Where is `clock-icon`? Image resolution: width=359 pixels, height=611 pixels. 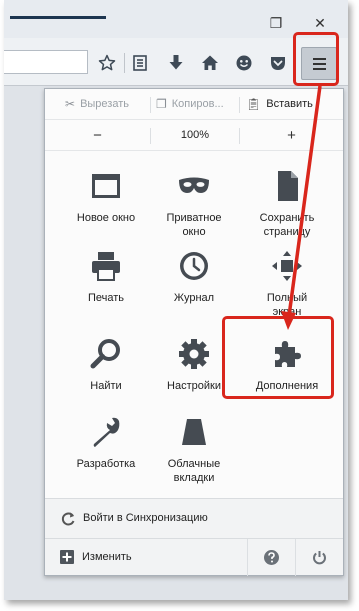
clock-icon is located at coordinates (194, 266).